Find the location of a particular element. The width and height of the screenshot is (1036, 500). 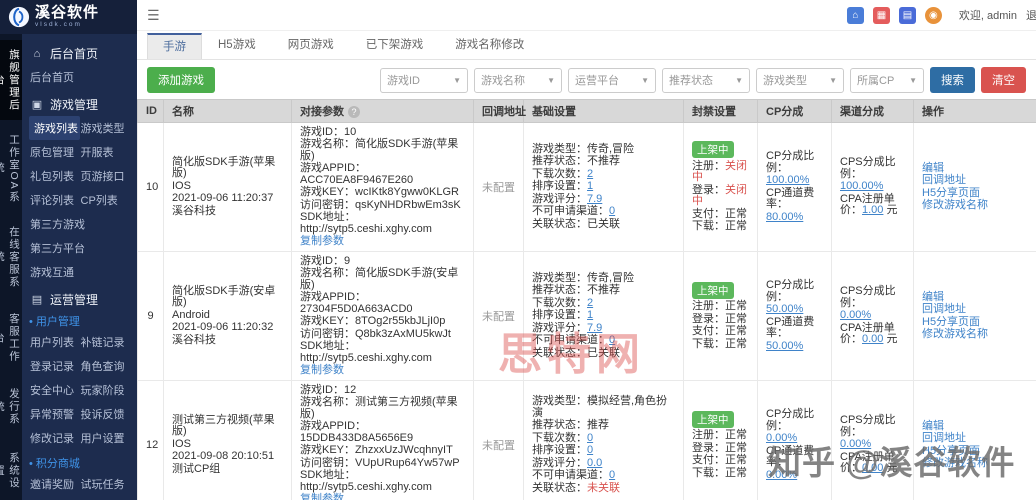

sidebar-item: 第三方游戏 is located at coordinates (79, 224).